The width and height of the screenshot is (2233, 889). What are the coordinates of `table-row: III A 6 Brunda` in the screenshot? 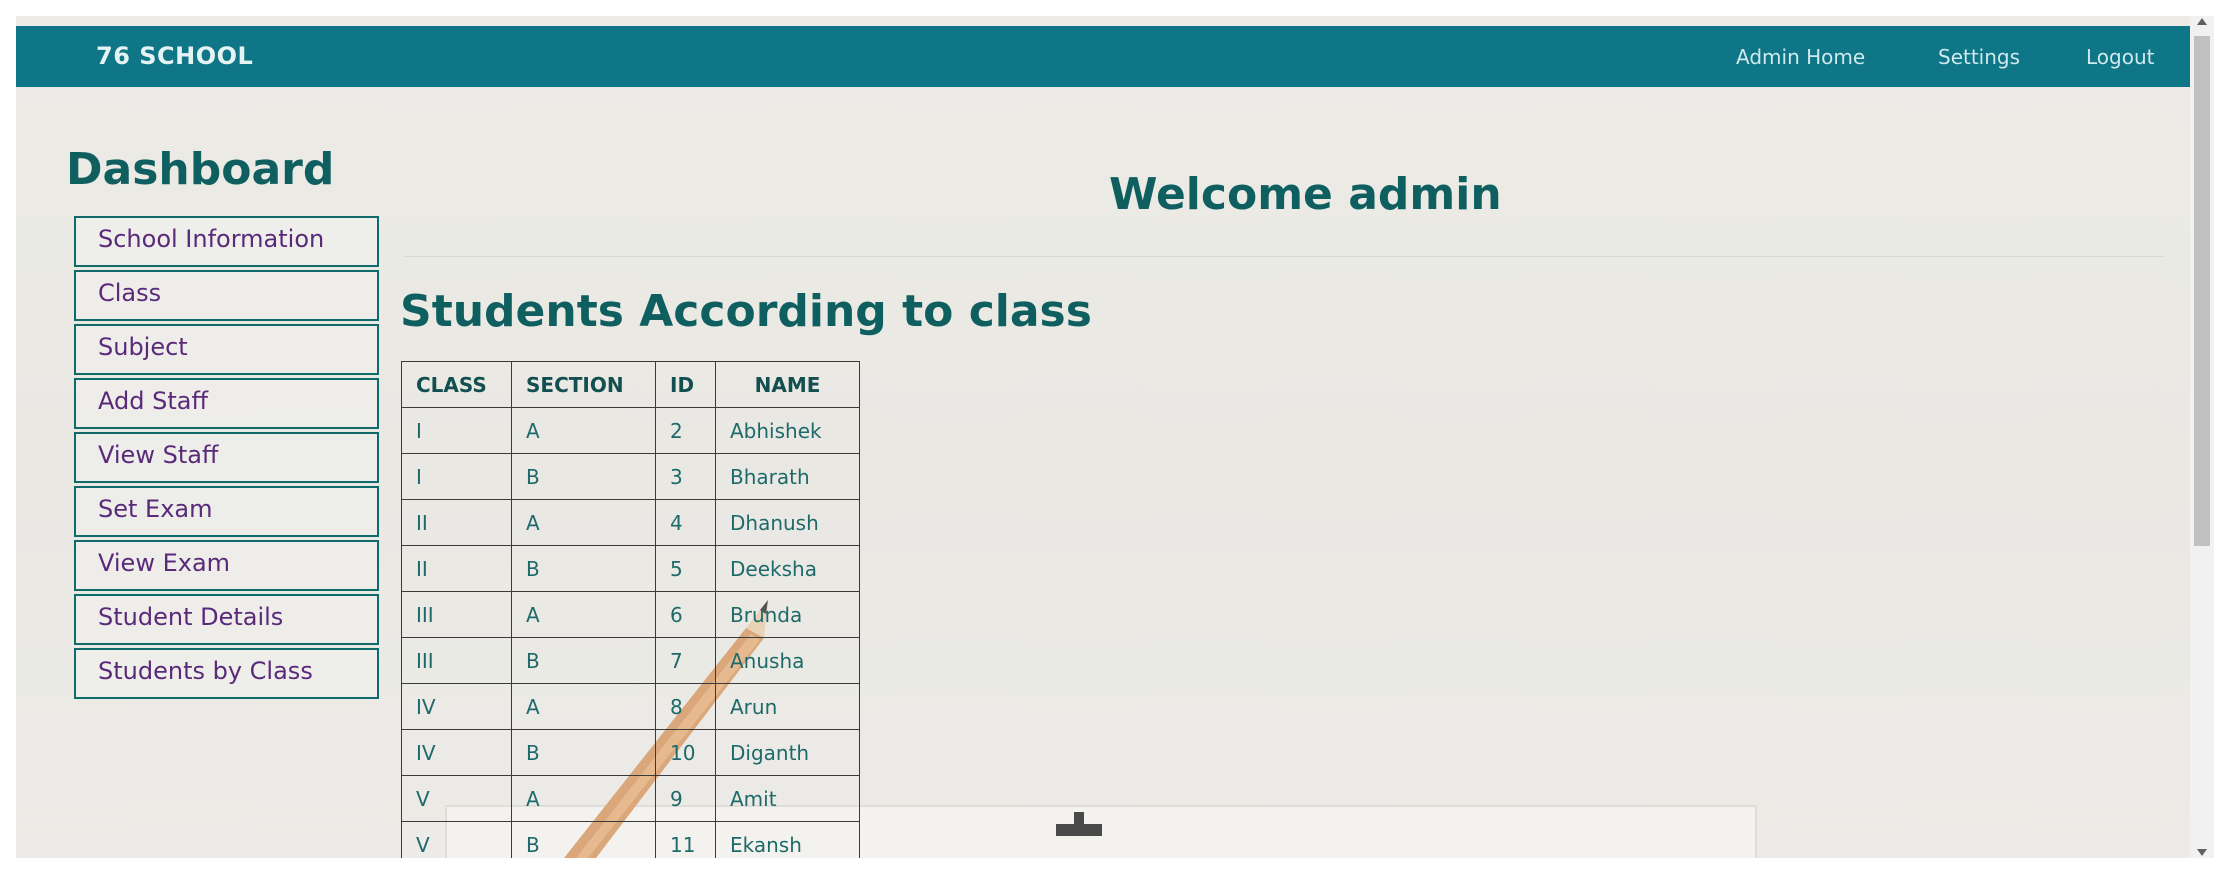 It's located at (630, 614).